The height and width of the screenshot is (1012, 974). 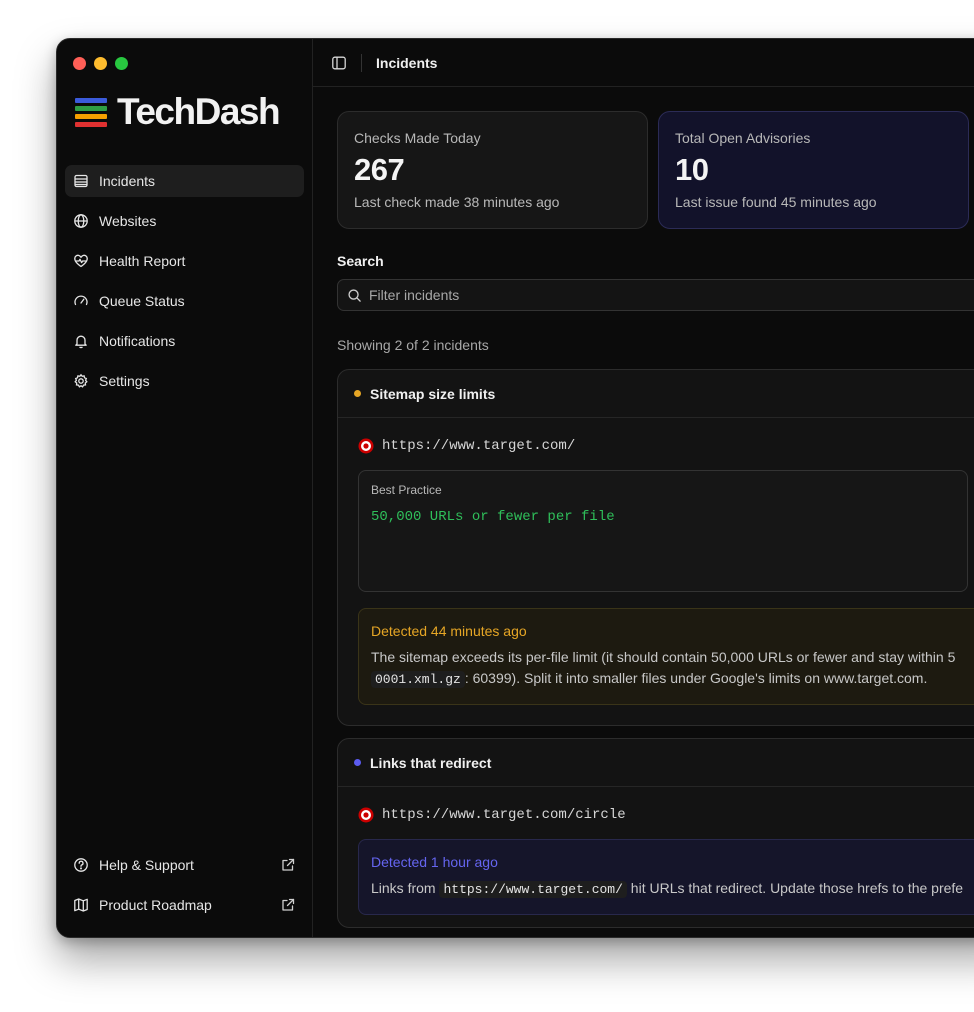 What do you see at coordinates (666, 815) in the screenshot?
I see `incident-url-row: https://www.target.com/circle` at bounding box center [666, 815].